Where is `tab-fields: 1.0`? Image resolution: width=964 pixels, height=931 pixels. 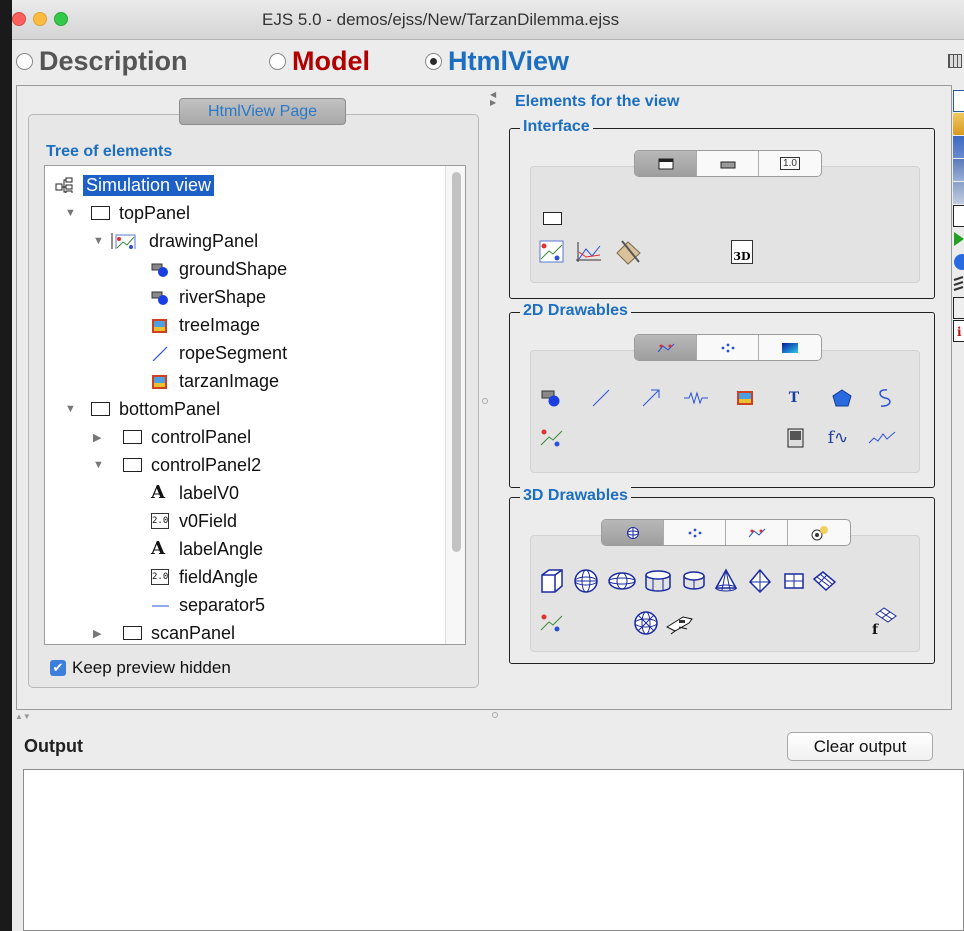 tab-fields: 1.0 is located at coordinates (790, 163).